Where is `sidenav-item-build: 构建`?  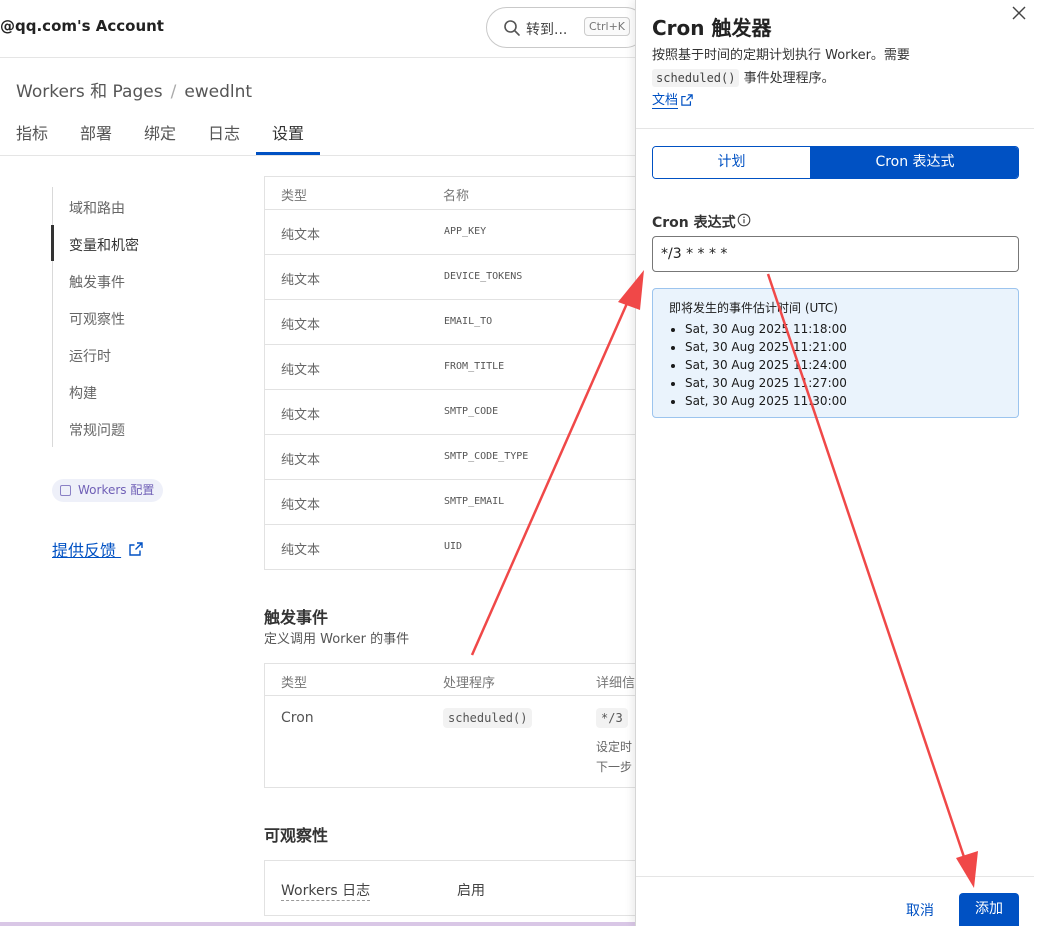 sidenav-item-build: 构建 is located at coordinates (83, 393).